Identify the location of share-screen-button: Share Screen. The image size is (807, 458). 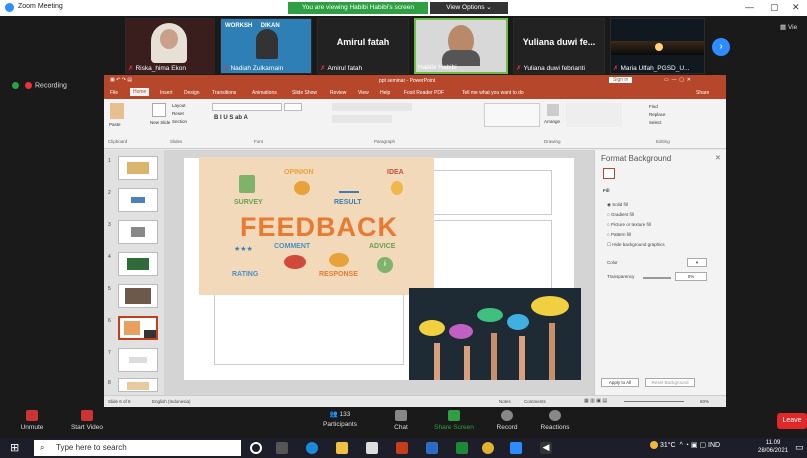
(454, 420).